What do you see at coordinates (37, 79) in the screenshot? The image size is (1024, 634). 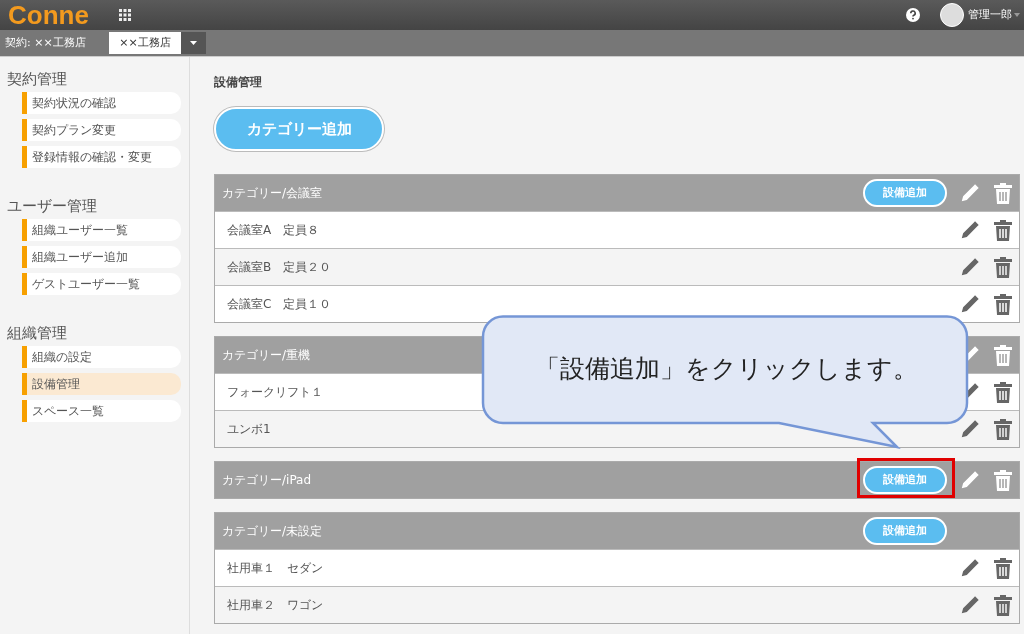 I see `sidebar-heading: 契約管理` at bounding box center [37, 79].